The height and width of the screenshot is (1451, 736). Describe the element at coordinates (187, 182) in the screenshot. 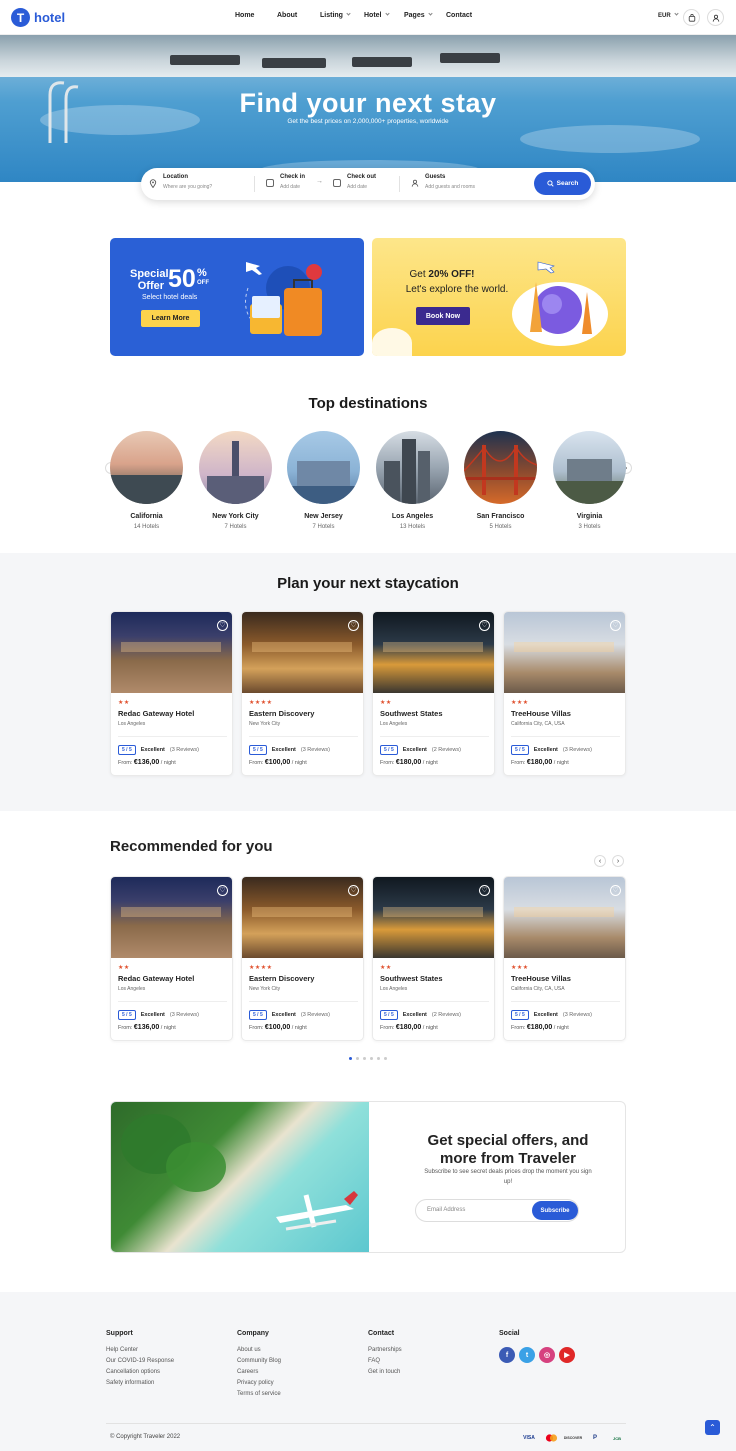

I see `location-field: Location Where are you going?` at that location.